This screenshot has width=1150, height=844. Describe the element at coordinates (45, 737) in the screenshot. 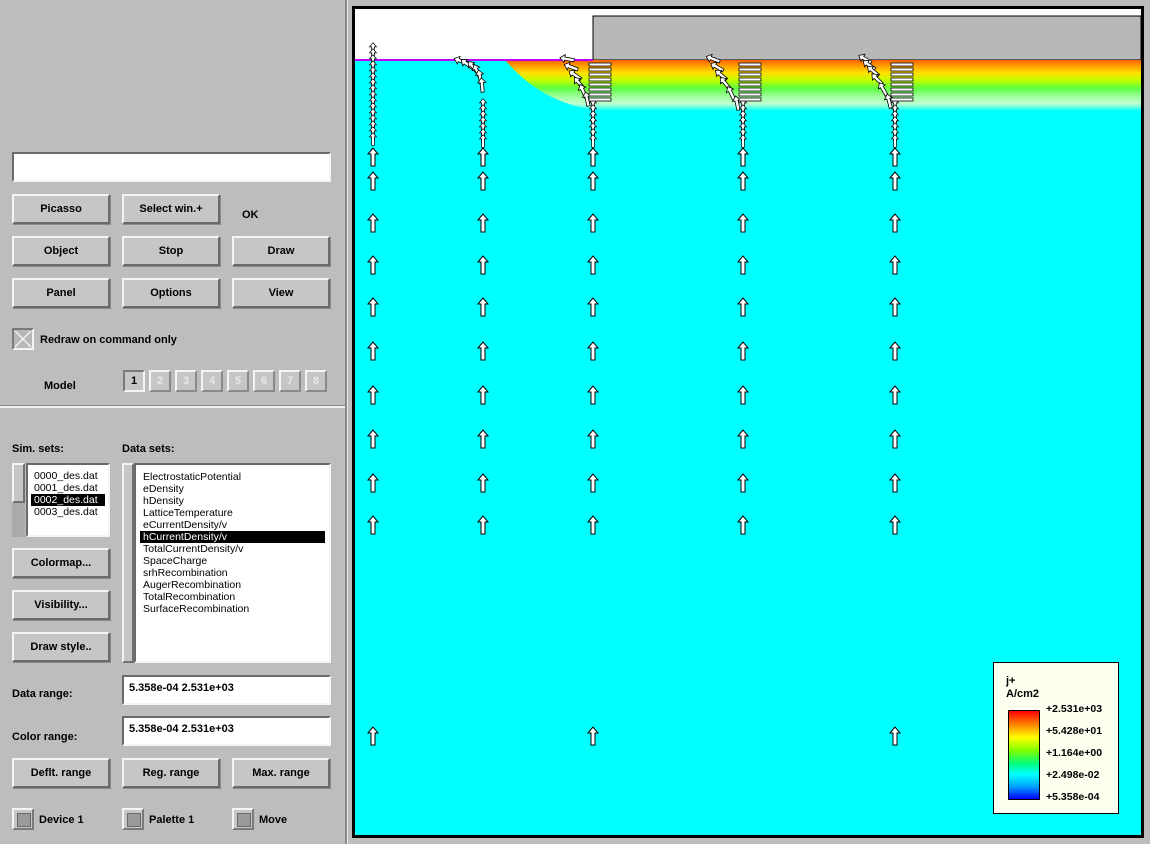

I see `color-range-label: Color range:` at that location.